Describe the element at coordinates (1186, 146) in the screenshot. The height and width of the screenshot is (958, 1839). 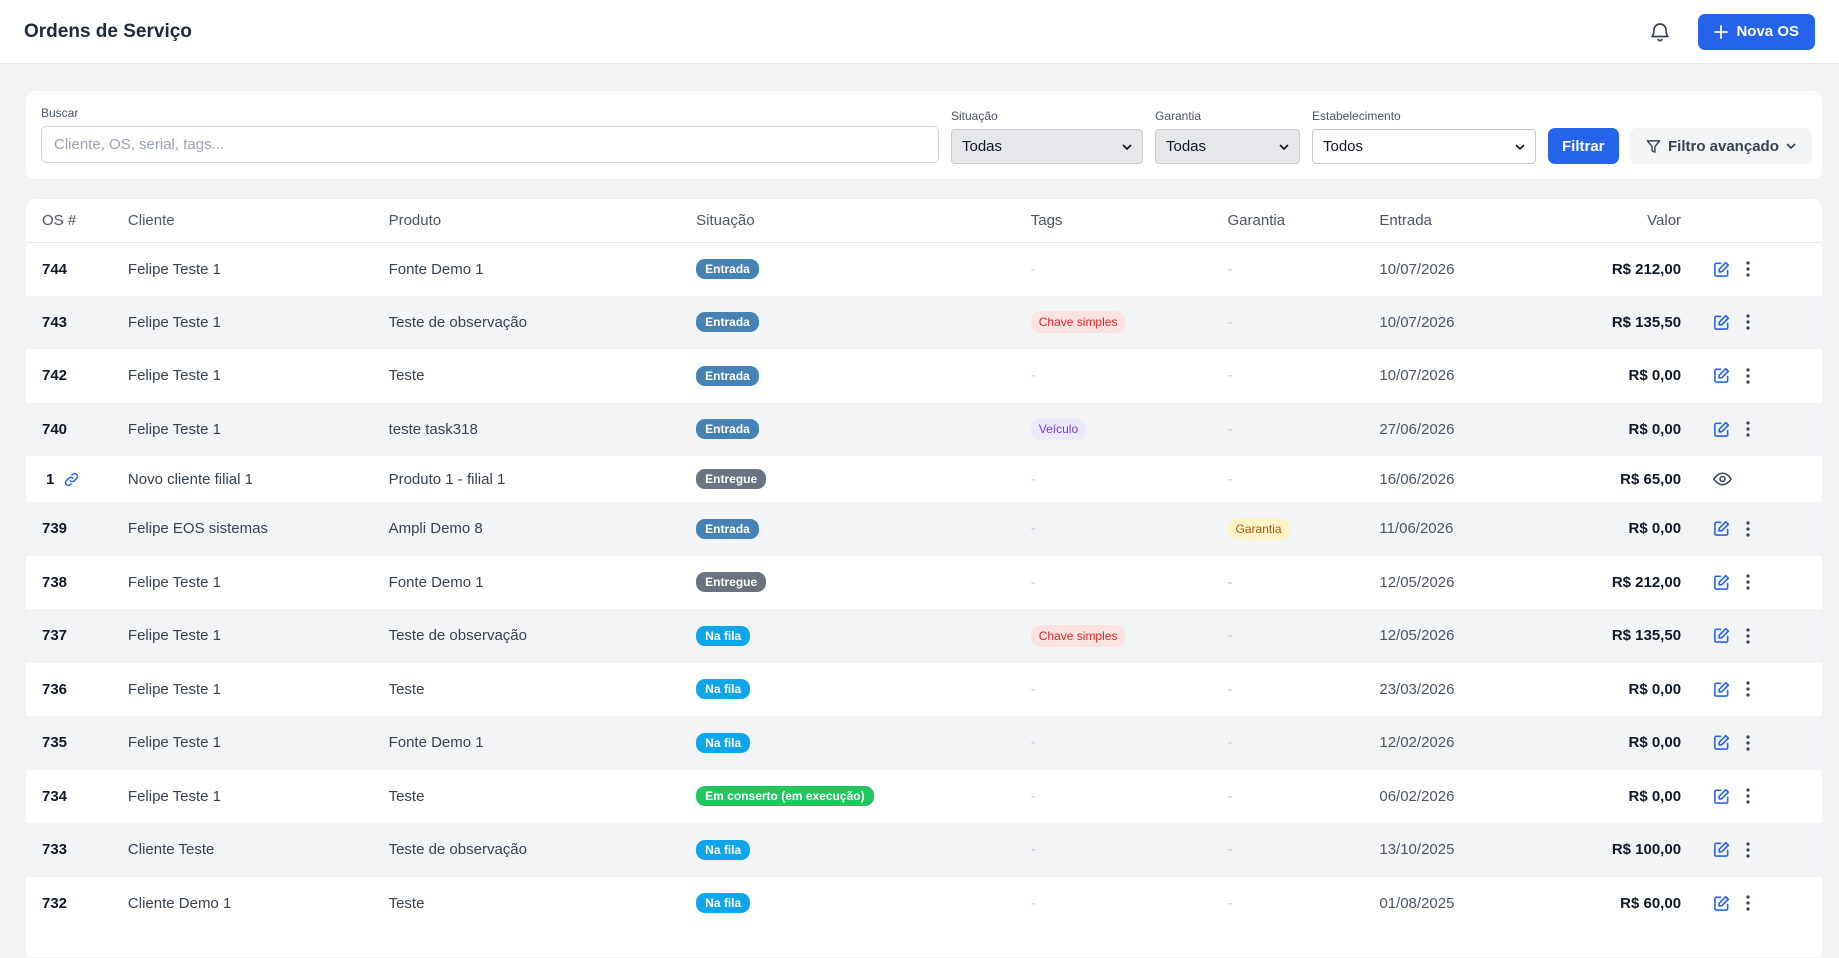
I see `garantia-value: Todas` at that location.